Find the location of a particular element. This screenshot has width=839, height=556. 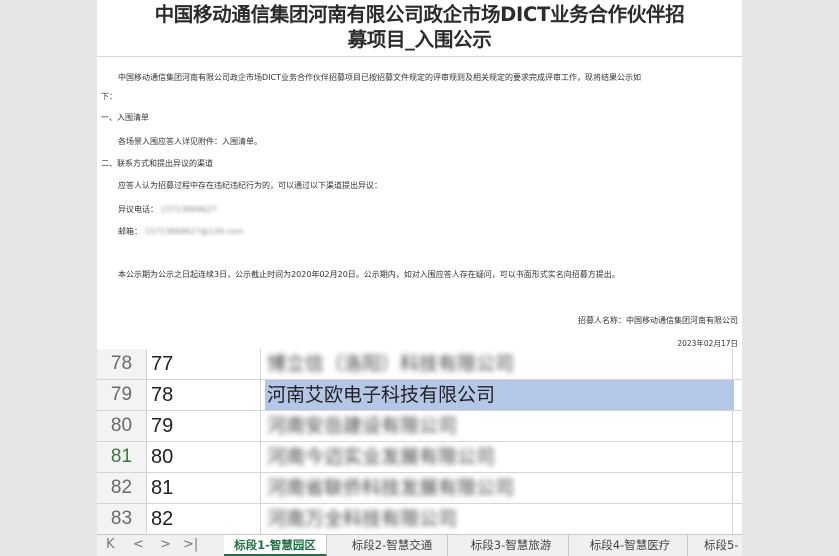

company-cell-selected: 河南艾欧电子科技有限公司 is located at coordinates (499, 395).